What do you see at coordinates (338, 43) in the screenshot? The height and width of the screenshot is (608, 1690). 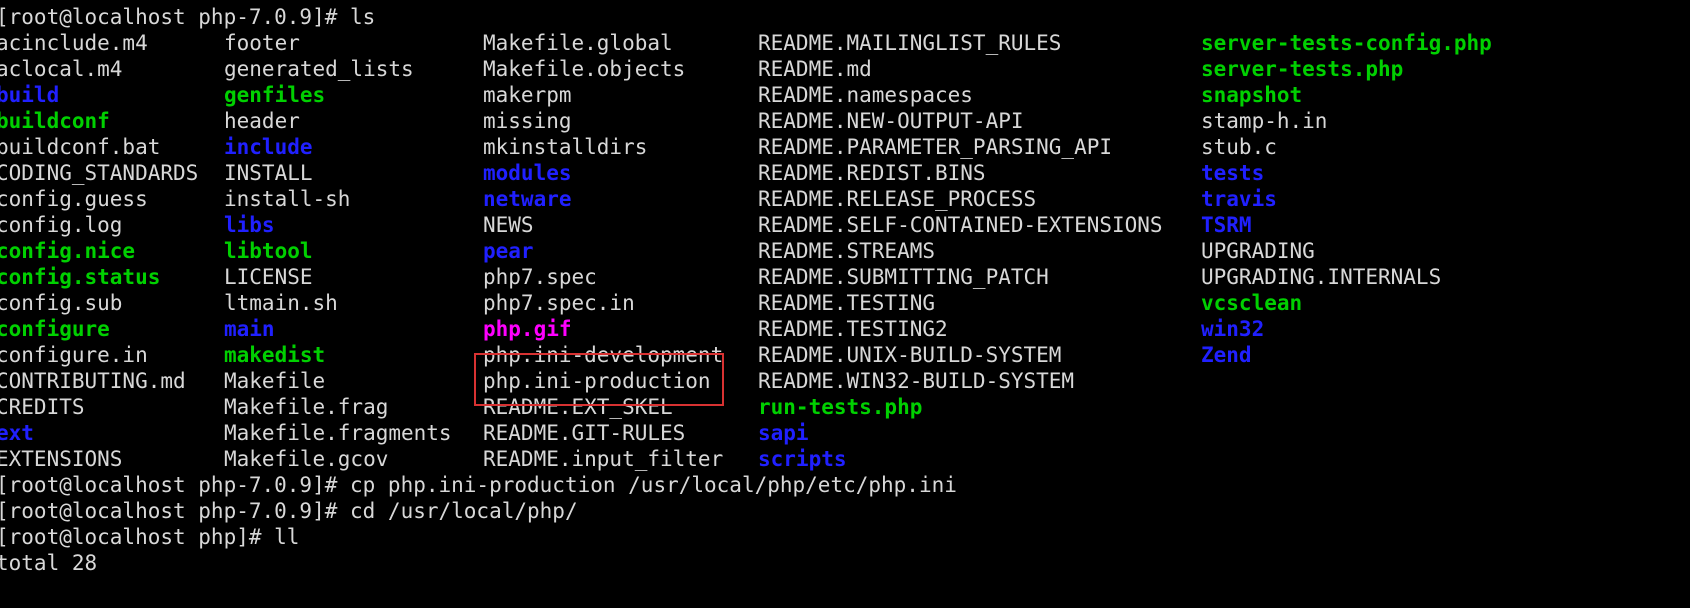 I see `ls-entry: footer` at bounding box center [338, 43].